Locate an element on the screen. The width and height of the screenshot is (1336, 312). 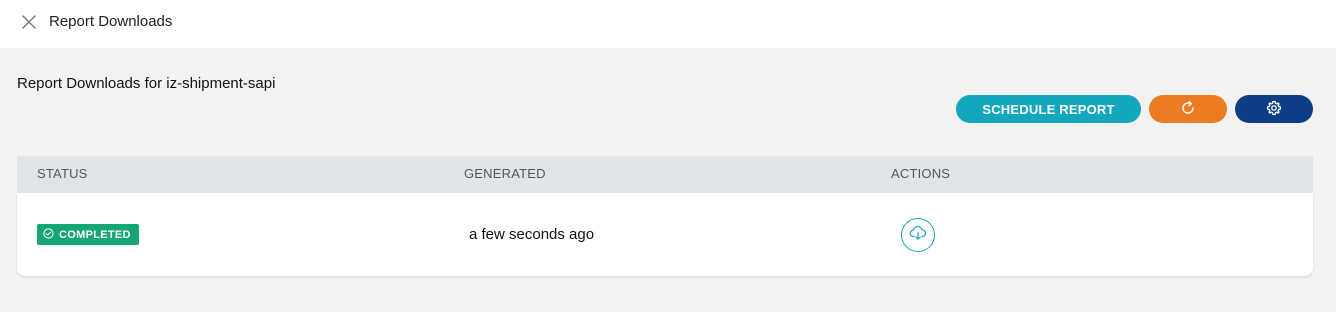
schedule-report-label: SCHEDULE REPORT is located at coordinates (1048, 109).